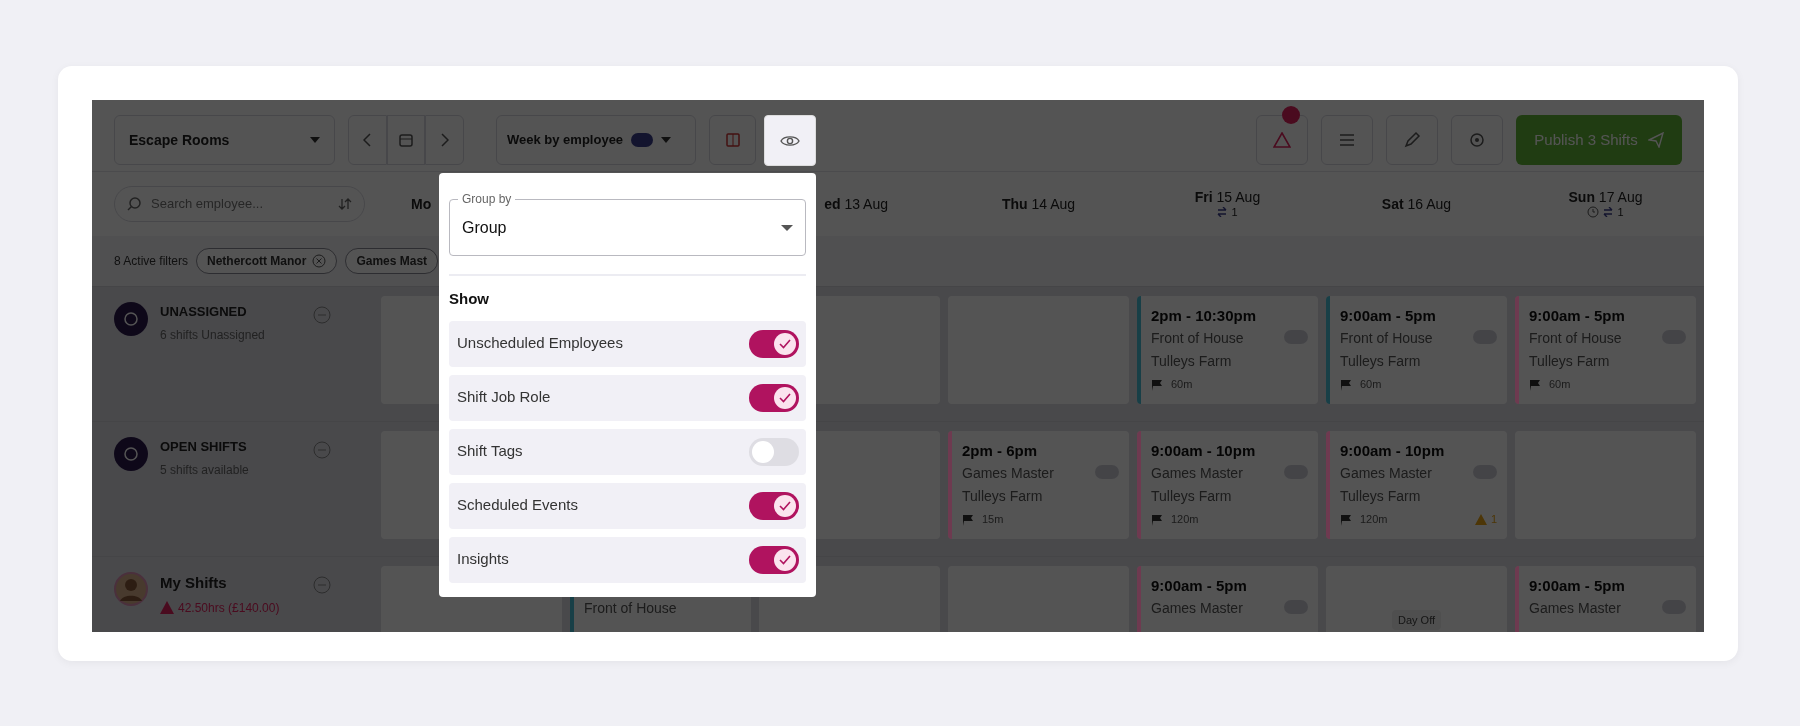 The height and width of the screenshot is (726, 1800). Describe the element at coordinates (1620, 212) in the screenshot. I see `swap-count: 1` at that location.